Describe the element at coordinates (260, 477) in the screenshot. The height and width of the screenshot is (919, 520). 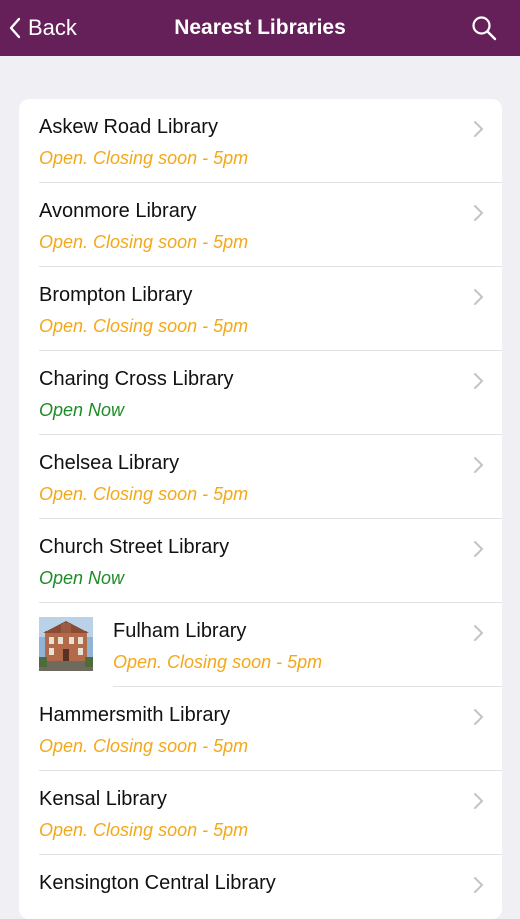
I see `list-item: Chelsea Library Open. Closing soon - 5pm` at that location.